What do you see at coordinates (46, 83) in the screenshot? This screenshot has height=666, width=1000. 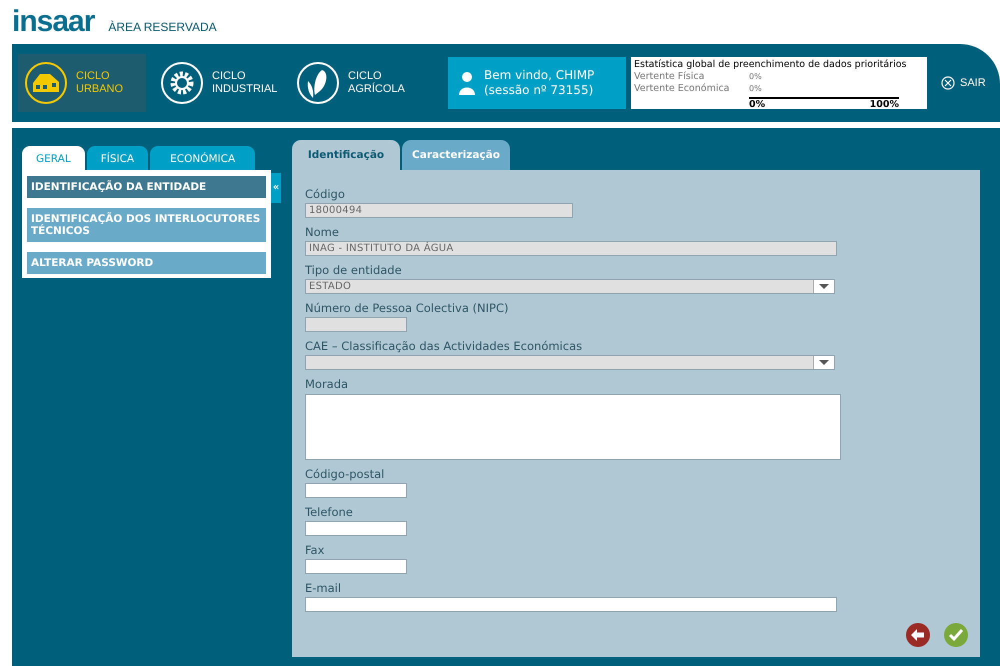 I see `house-icon` at bounding box center [46, 83].